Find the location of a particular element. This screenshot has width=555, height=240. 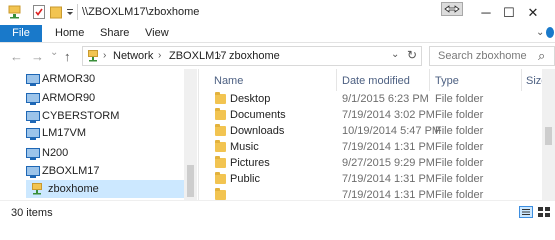

address-history-icon: ⌄ is located at coordinates (395, 54).